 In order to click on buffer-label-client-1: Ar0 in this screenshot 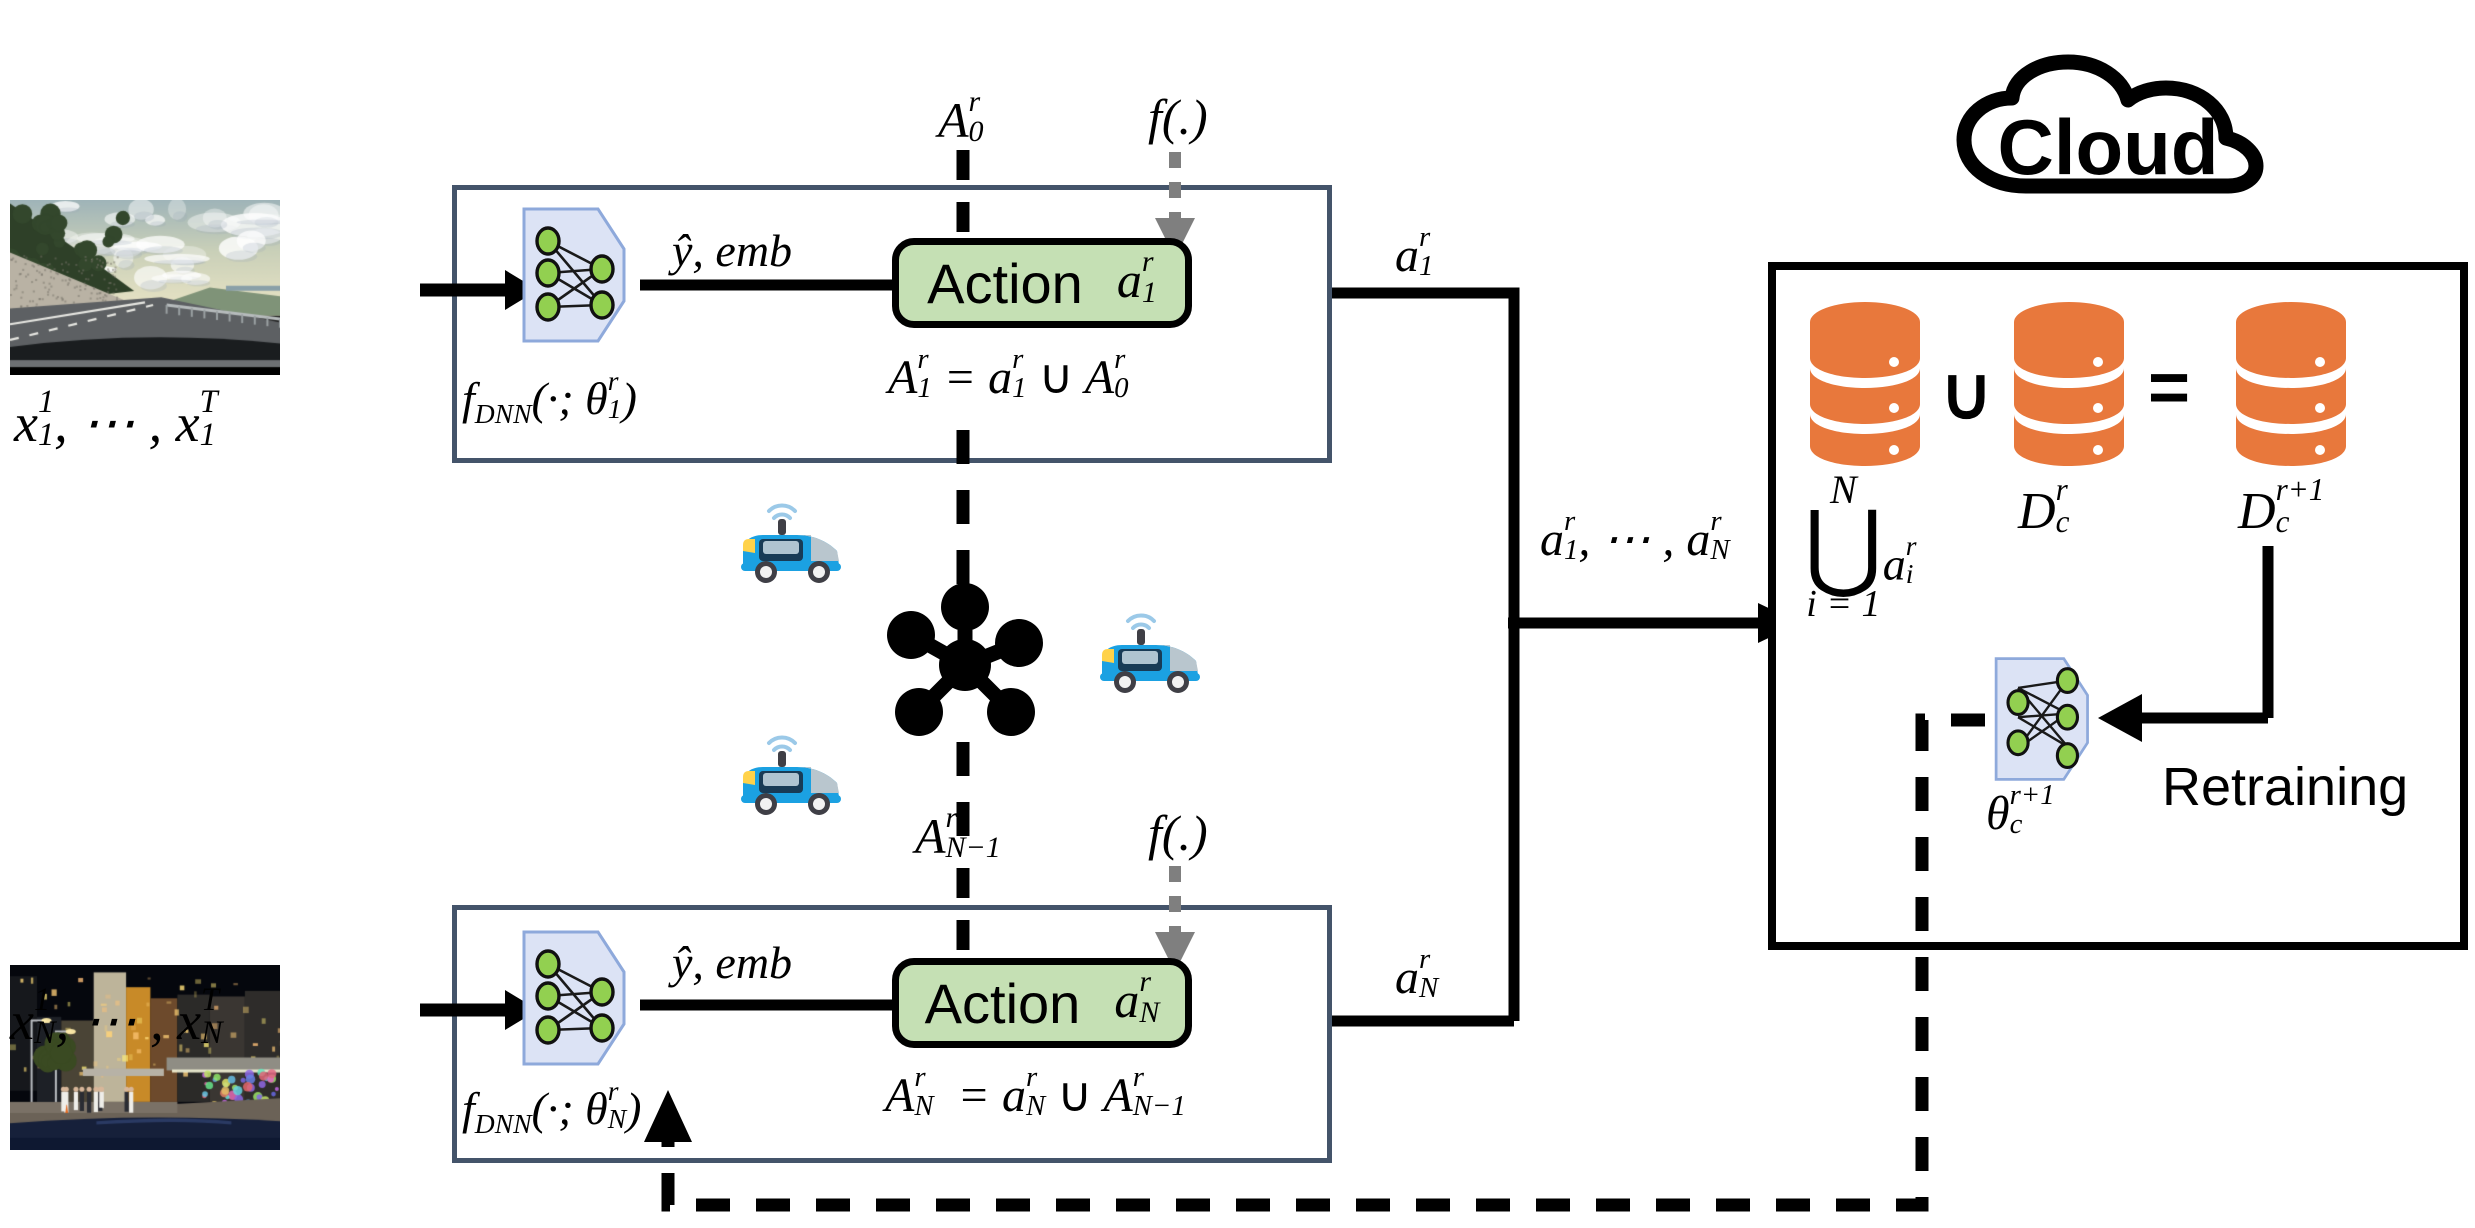, I will do `click(961, 118)`.